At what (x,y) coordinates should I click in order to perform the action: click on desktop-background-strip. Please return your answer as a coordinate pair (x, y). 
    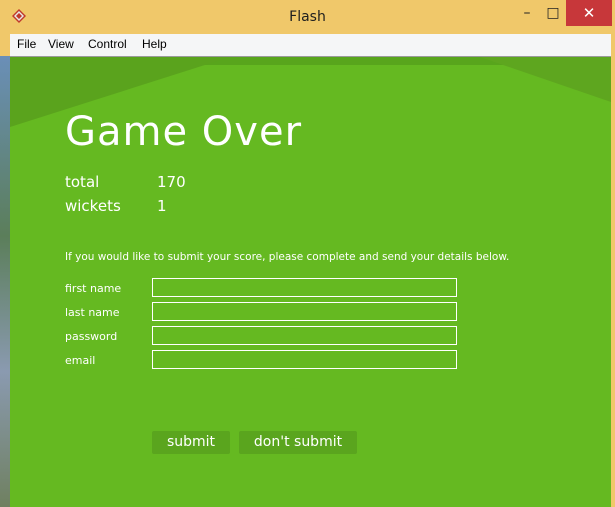
    Looking at the image, I should click on (5, 281).